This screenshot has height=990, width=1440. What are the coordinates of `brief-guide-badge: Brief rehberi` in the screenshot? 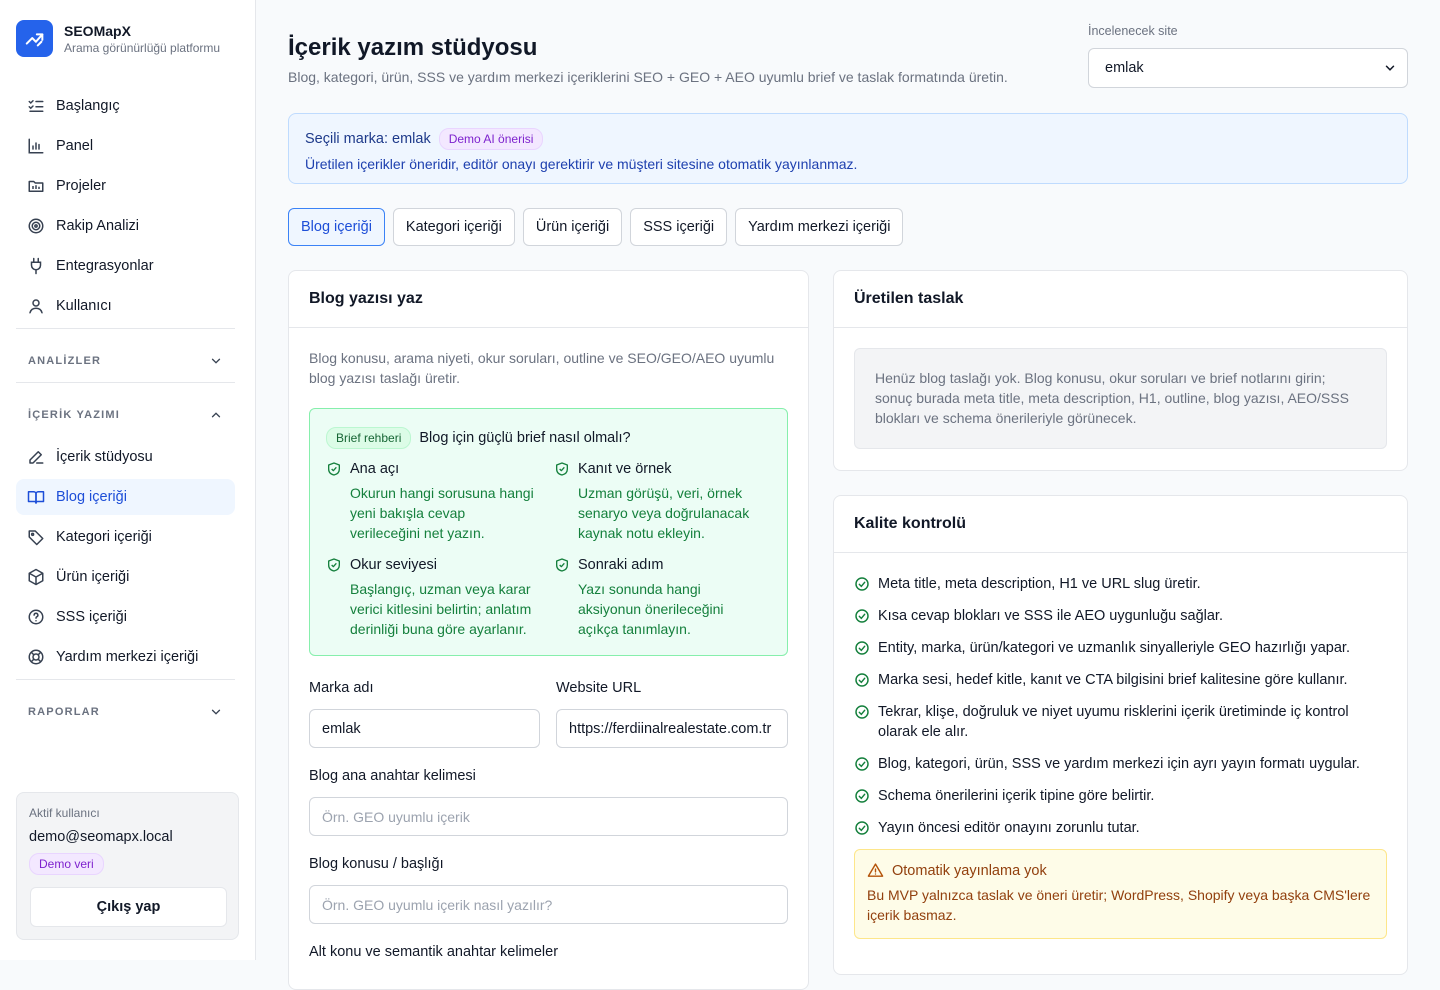 It's located at (369, 438).